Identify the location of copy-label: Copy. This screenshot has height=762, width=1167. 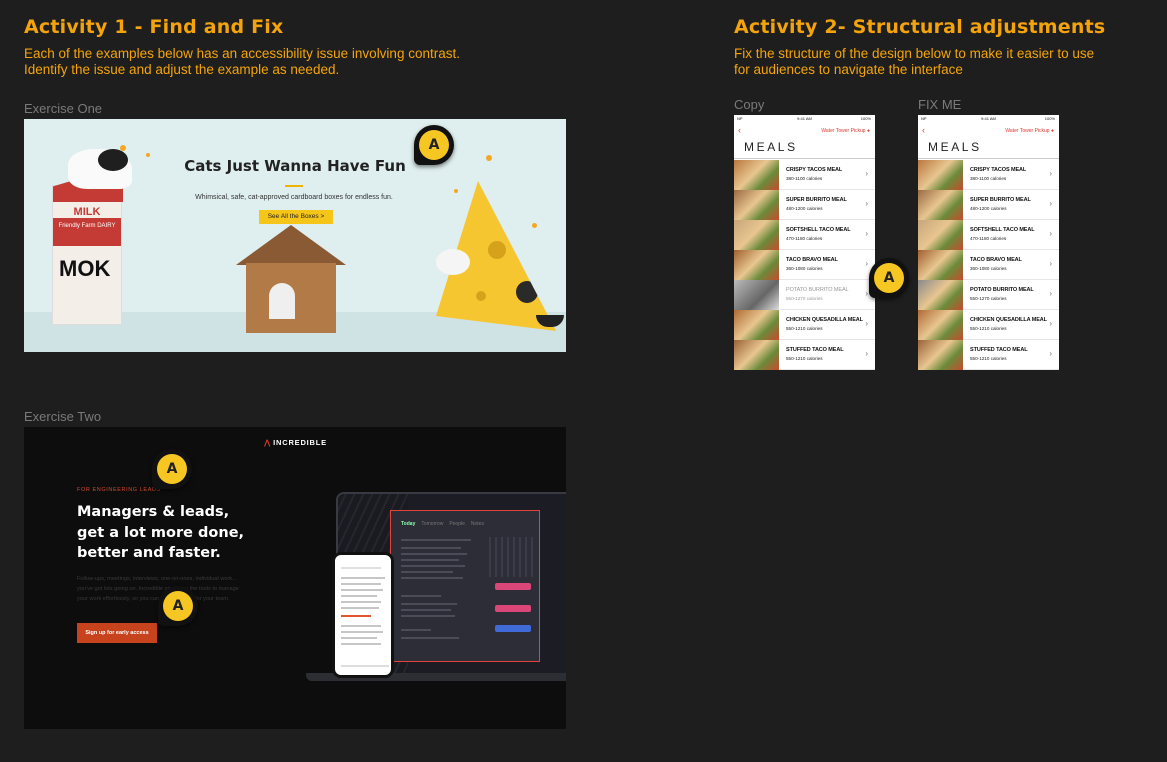
(749, 104).